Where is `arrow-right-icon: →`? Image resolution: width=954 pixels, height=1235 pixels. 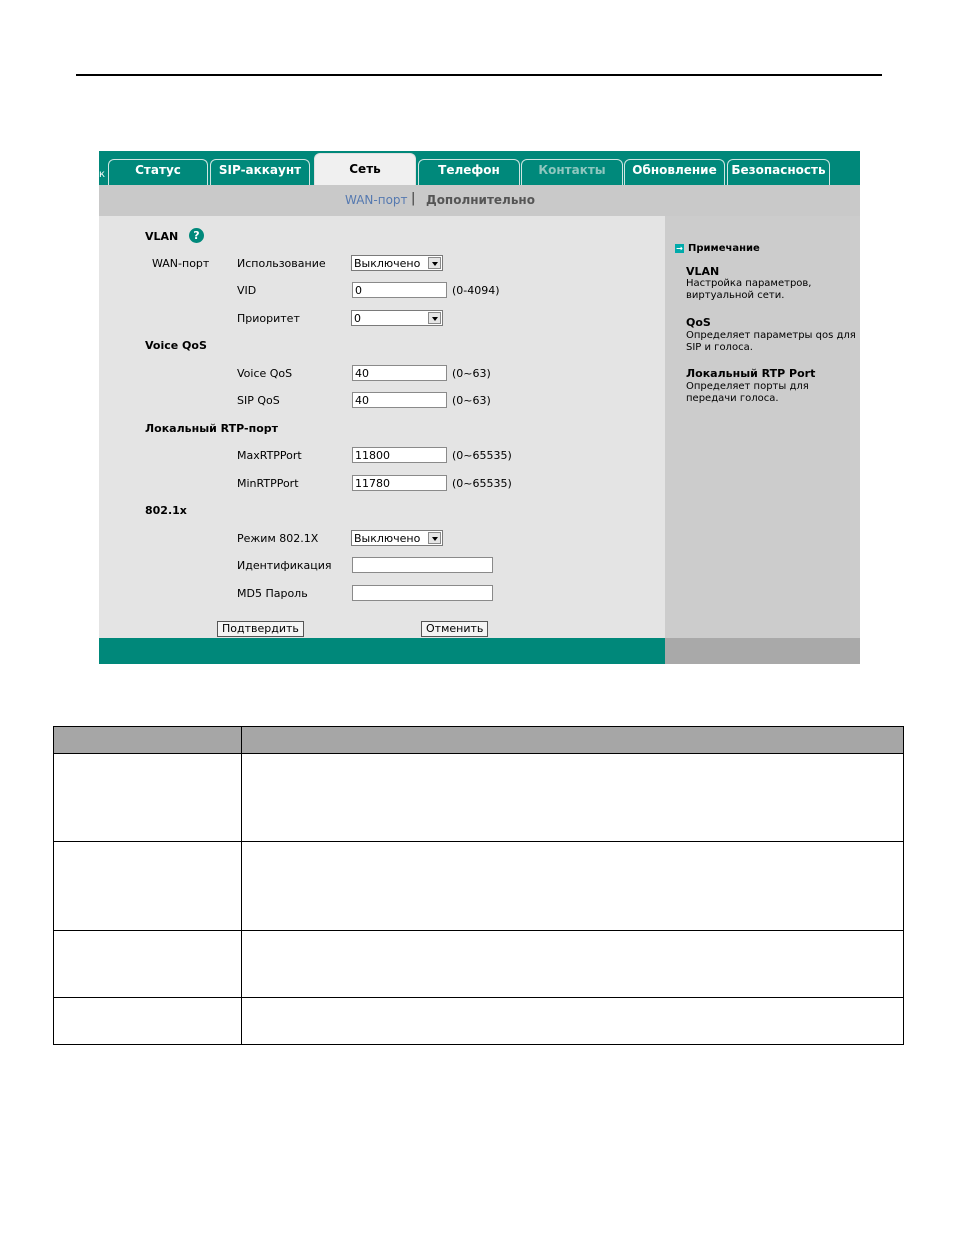 arrow-right-icon: → is located at coordinates (679, 248).